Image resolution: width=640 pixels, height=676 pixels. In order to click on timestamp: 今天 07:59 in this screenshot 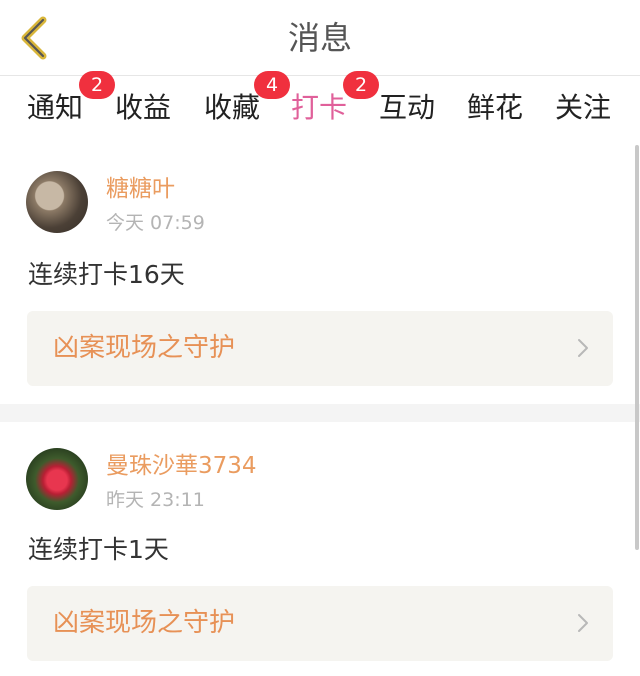, I will do `click(155, 223)`.